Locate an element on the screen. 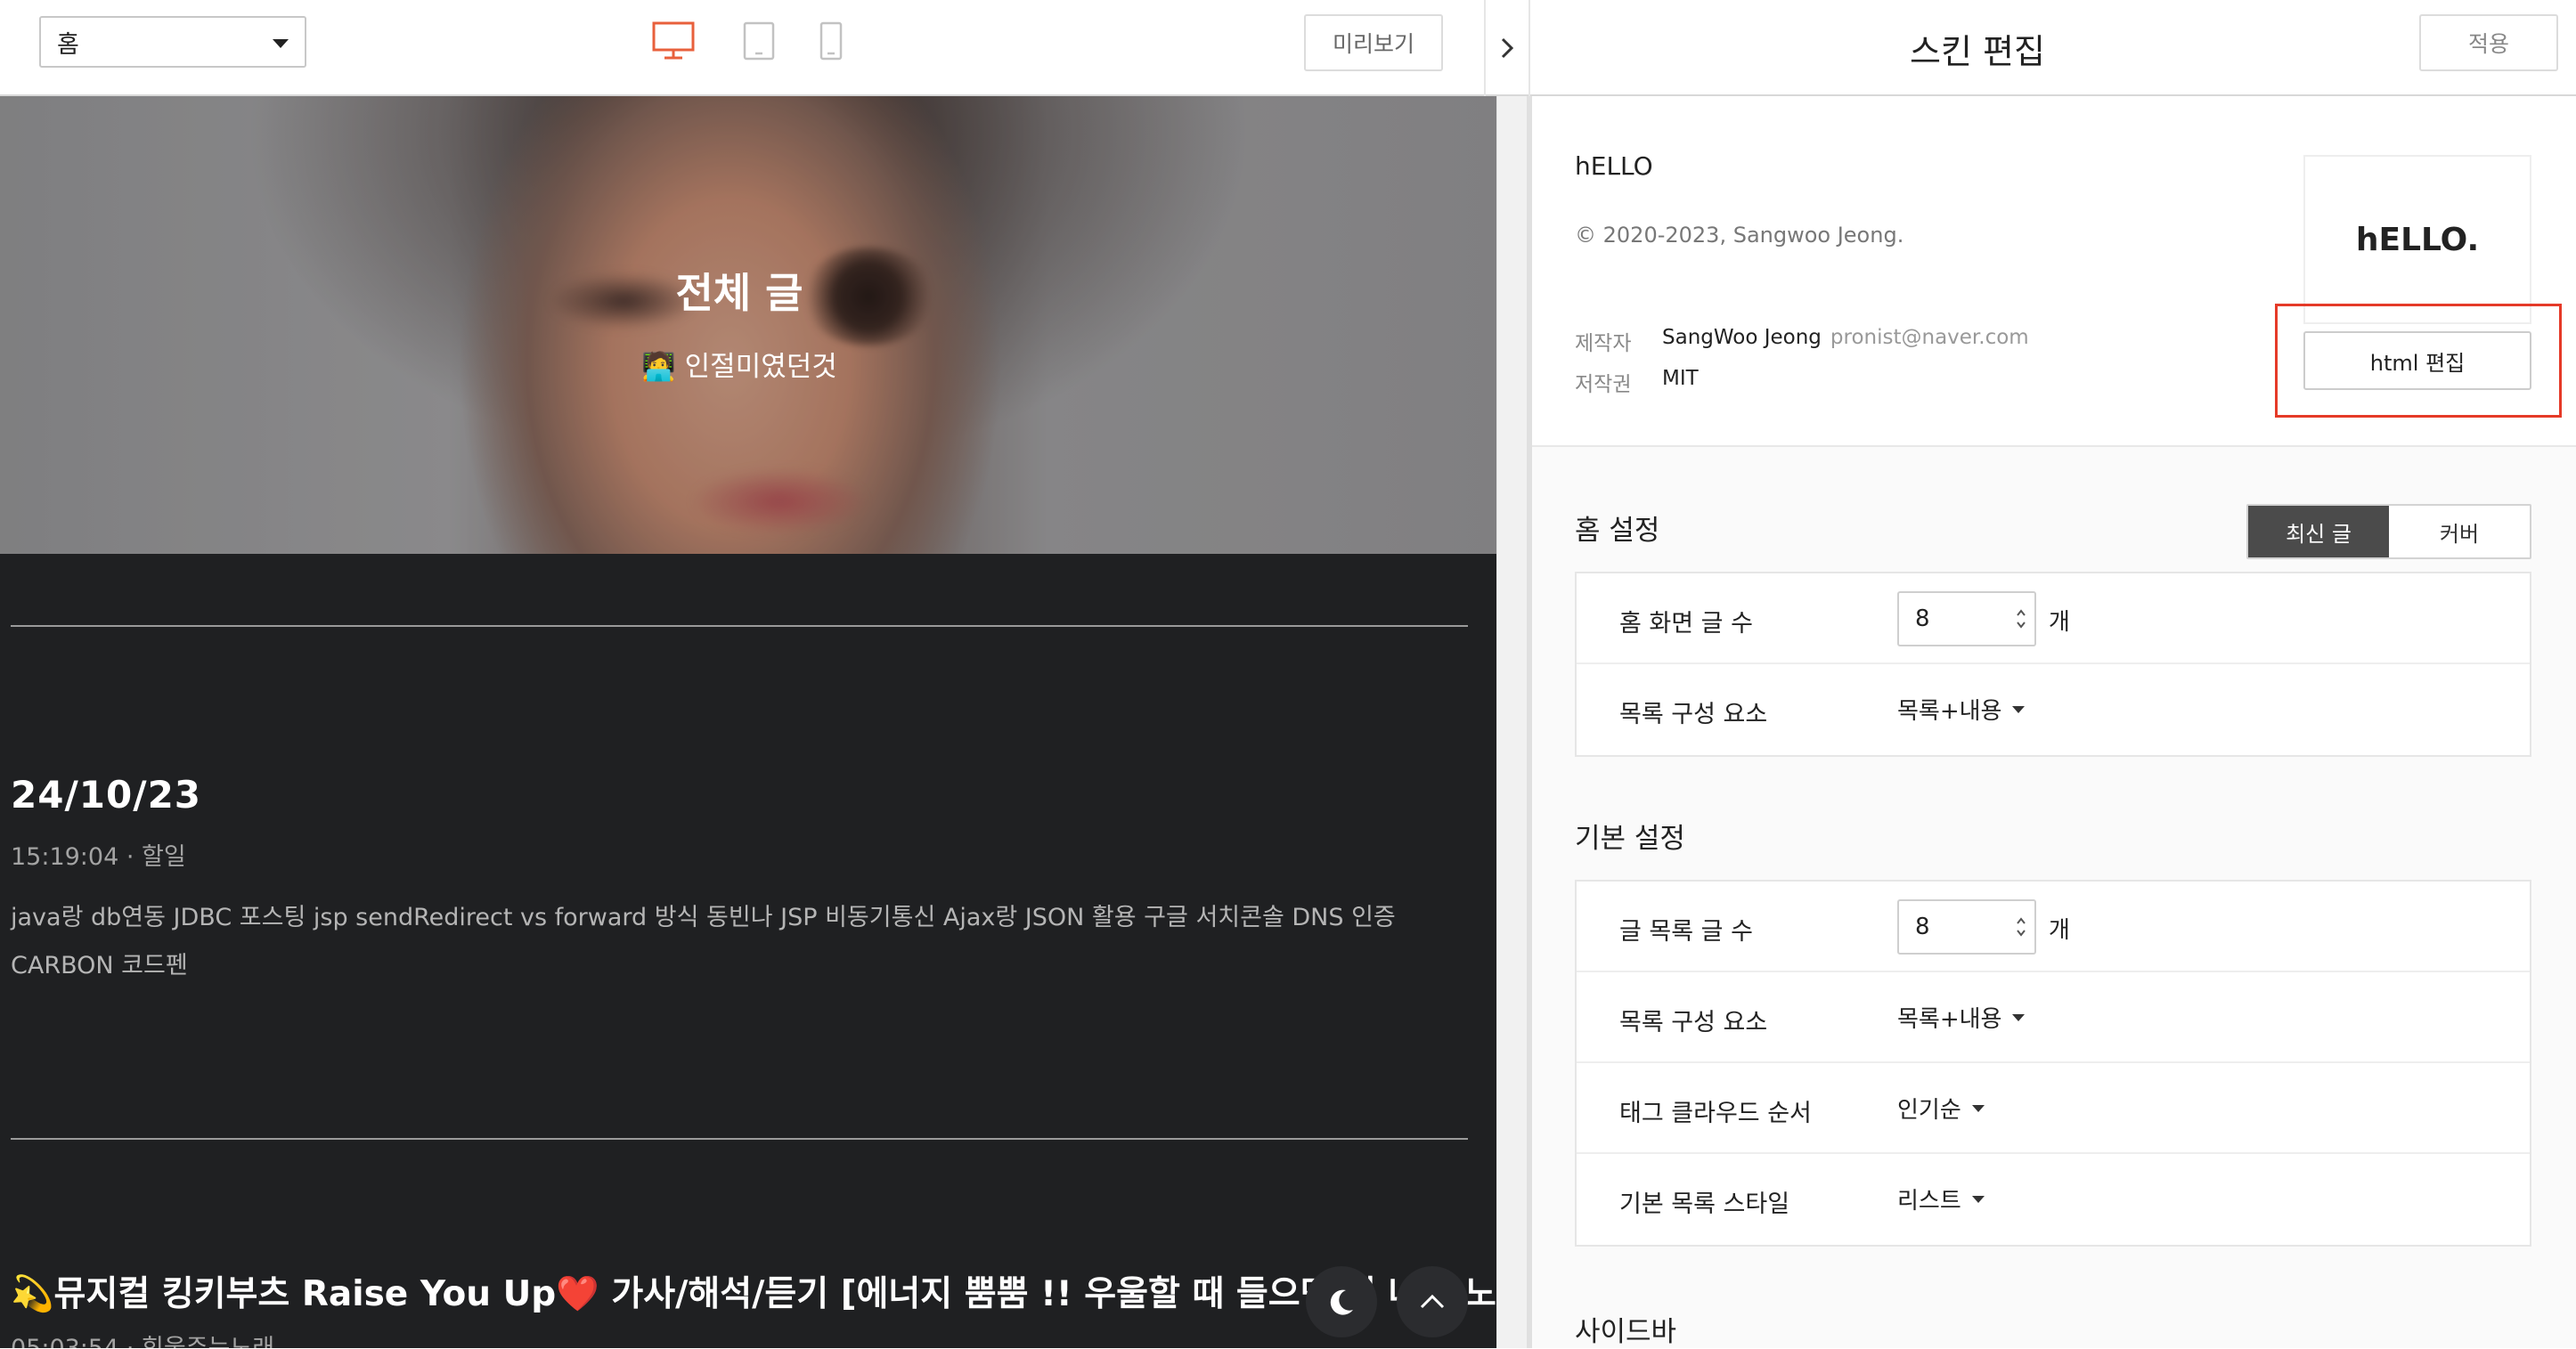 The height and width of the screenshot is (1349, 2576). author-info: SangWoo Jeong pronist@naver.com is located at coordinates (1846, 338).